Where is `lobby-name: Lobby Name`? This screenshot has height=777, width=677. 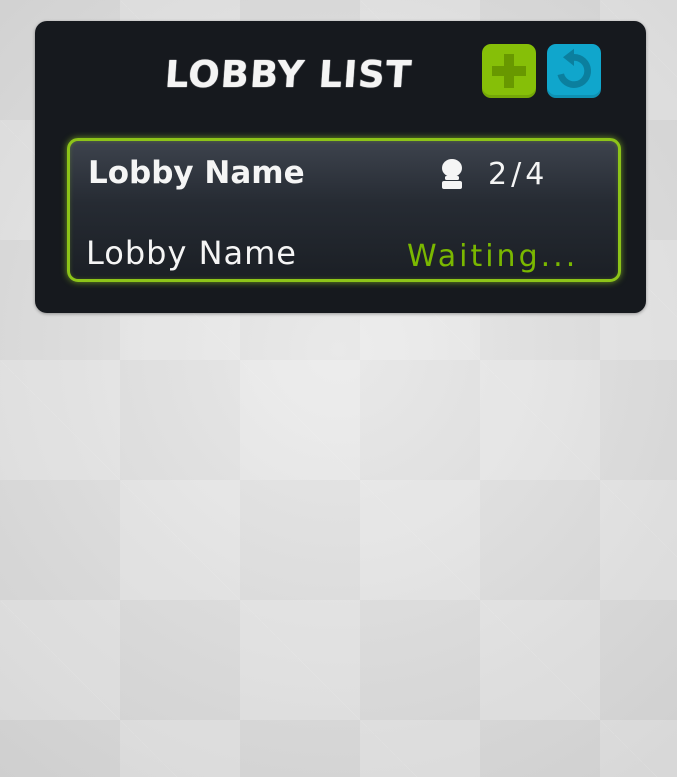
lobby-name: Lobby Name is located at coordinates (196, 173).